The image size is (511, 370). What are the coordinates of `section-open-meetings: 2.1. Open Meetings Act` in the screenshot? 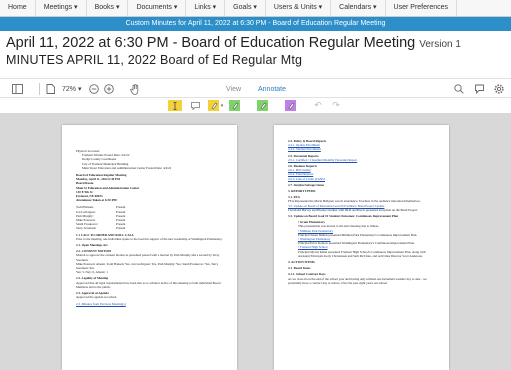 It's located at (92, 245).